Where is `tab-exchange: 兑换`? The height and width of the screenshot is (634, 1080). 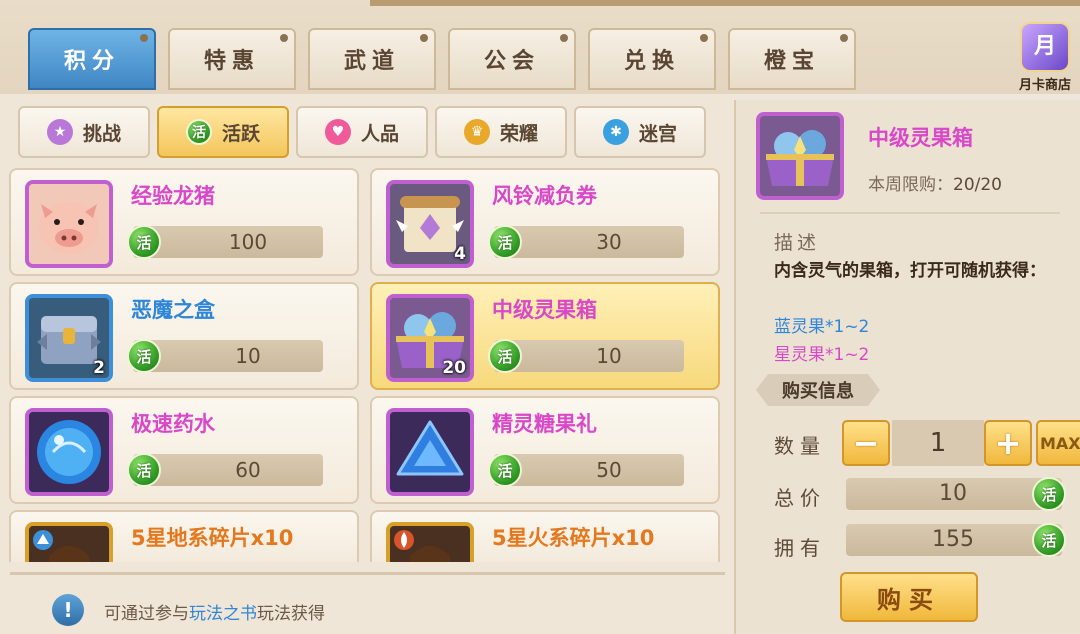
tab-exchange: 兑换 is located at coordinates (652, 59).